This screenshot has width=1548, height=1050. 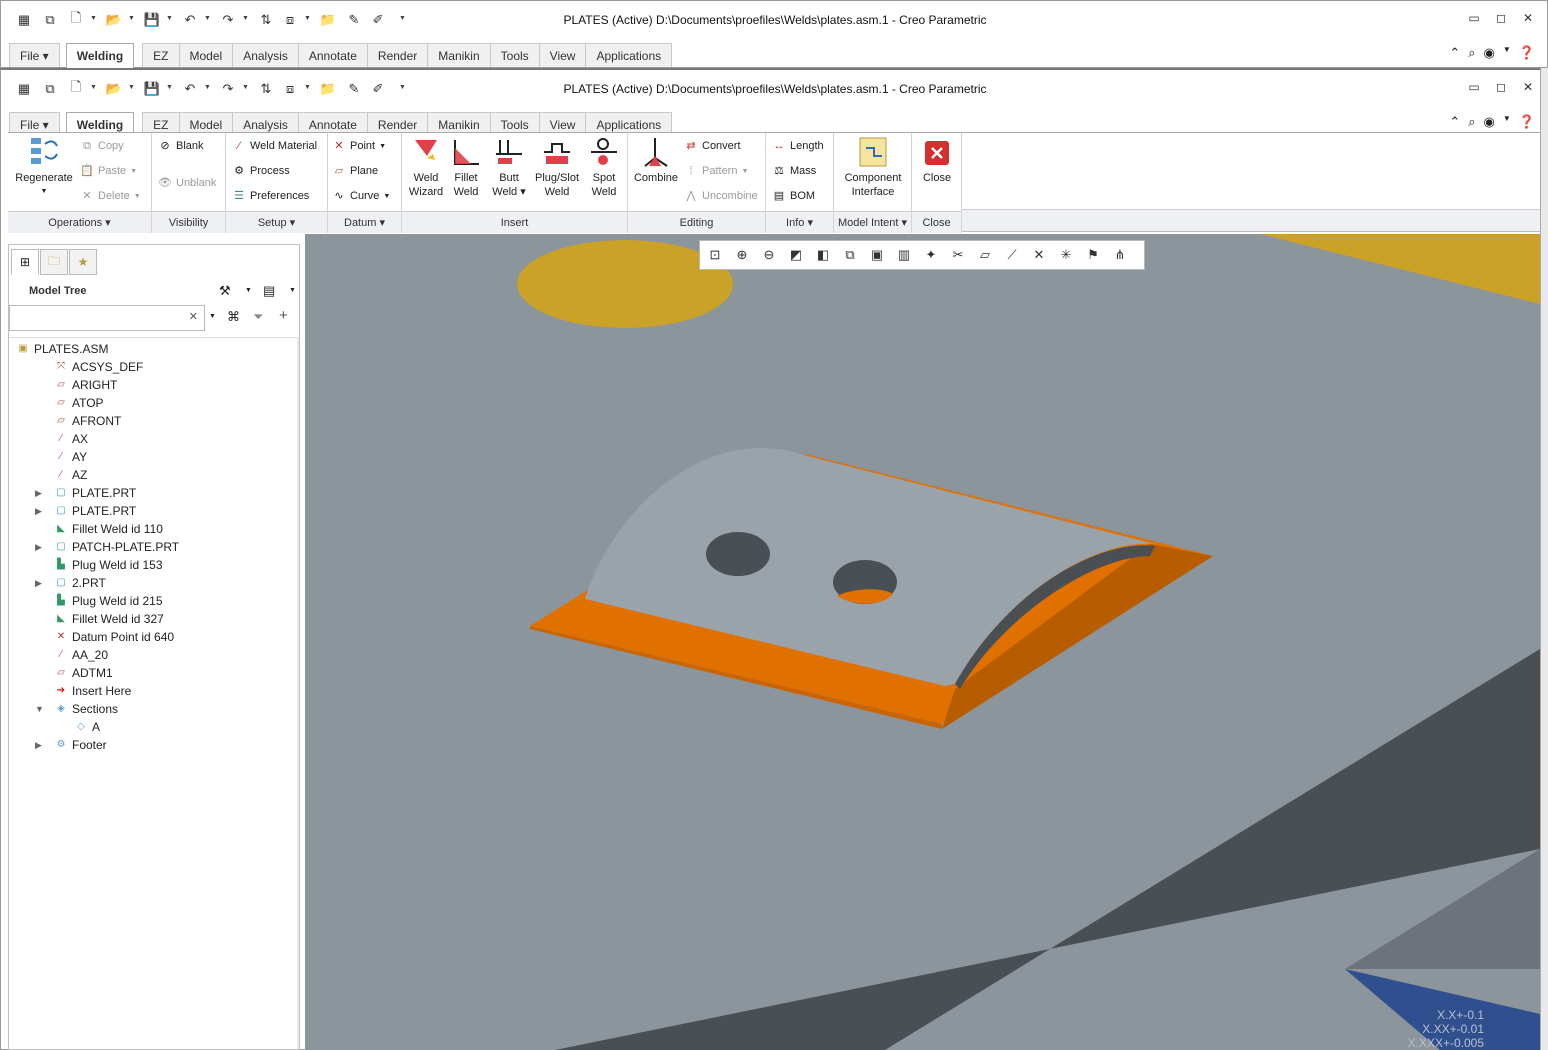 I want to click on saved-orientations-icon: ⧉, so click(x=850, y=255).